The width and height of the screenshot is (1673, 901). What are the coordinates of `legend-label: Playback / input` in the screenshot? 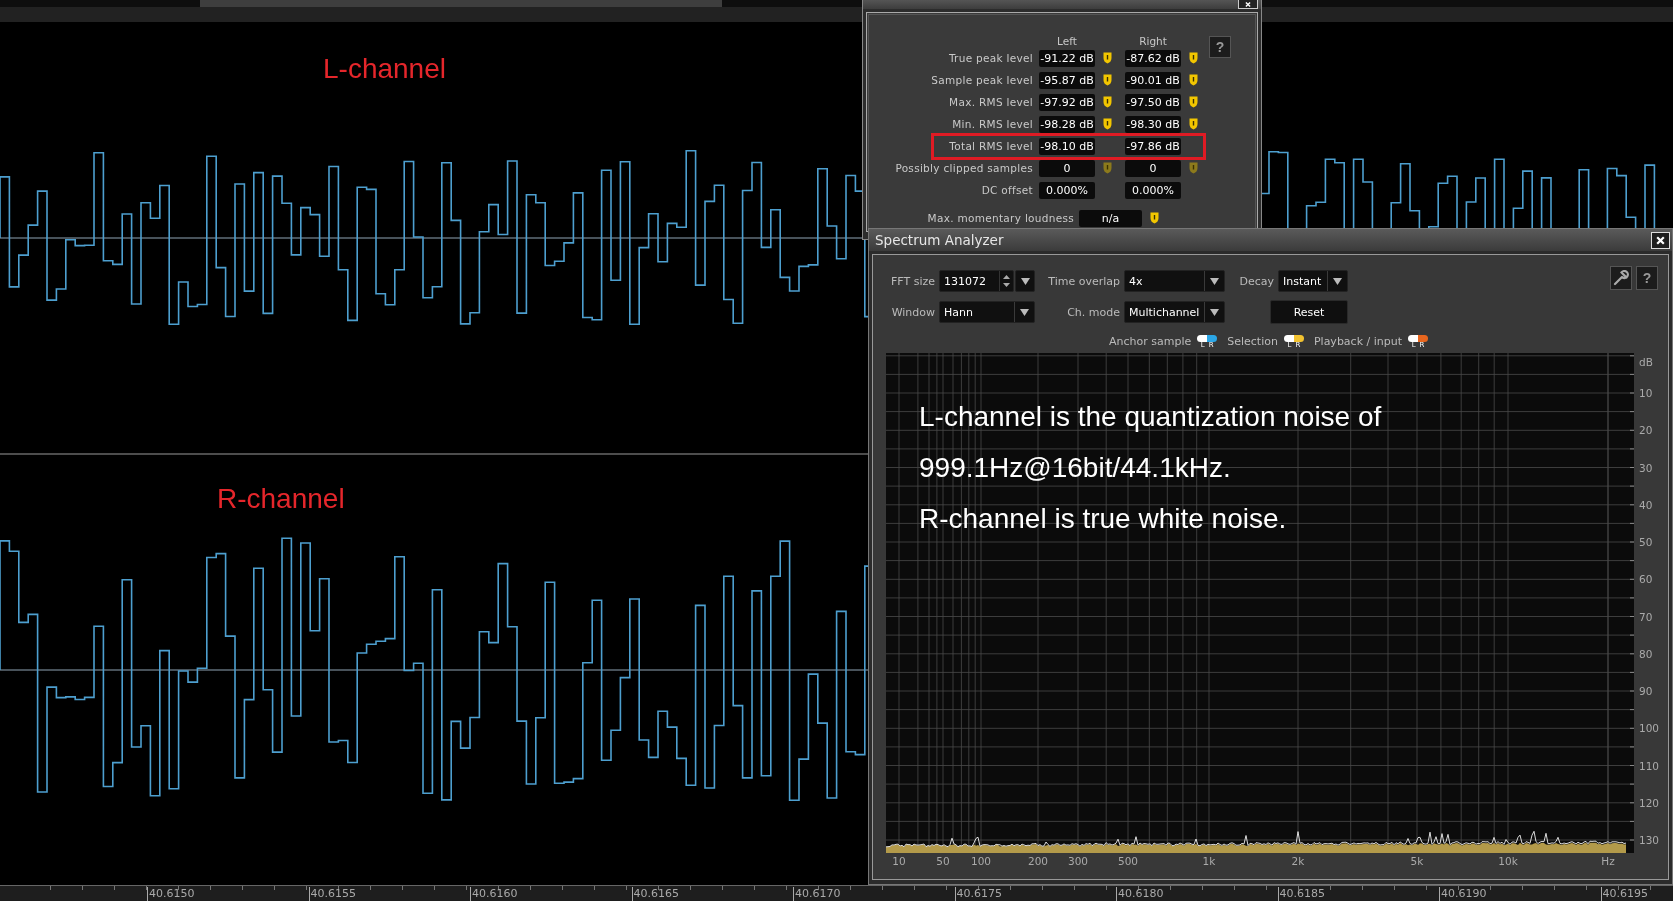 It's located at (1357, 341).